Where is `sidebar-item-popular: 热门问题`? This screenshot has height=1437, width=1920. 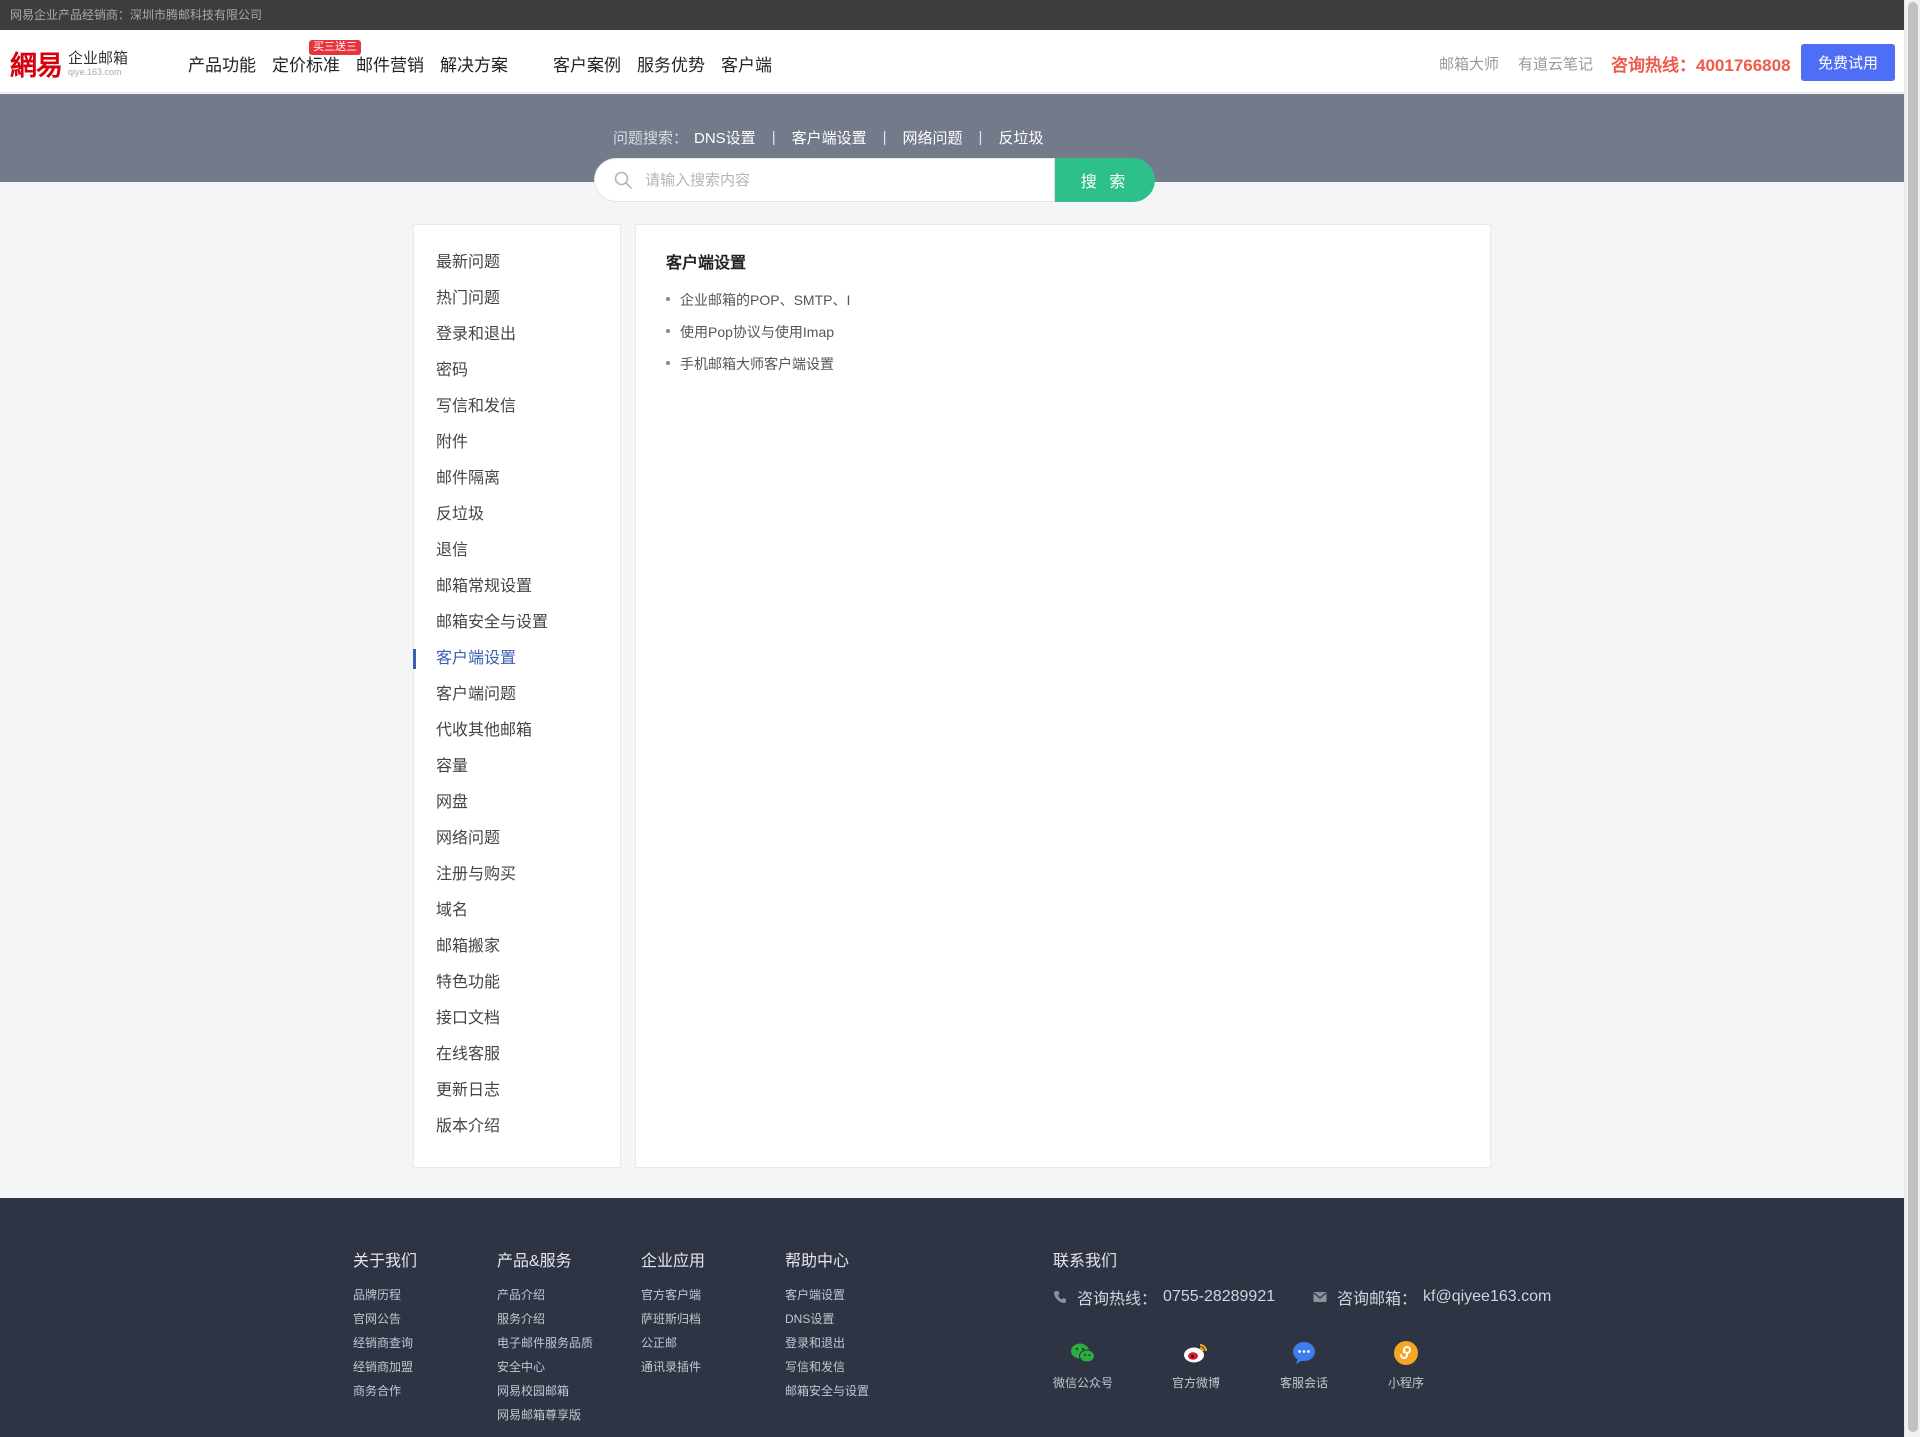 sidebar-item-popular: 热门问题 is located at coordinates (468, 299).